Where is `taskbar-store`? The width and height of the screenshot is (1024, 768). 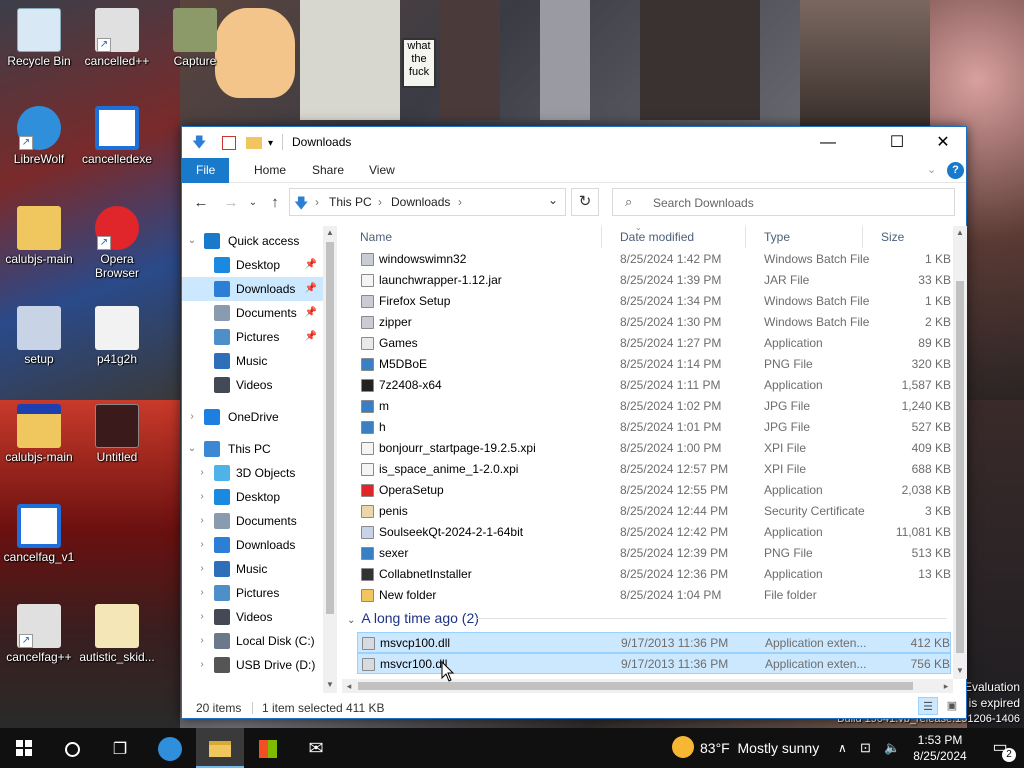
taskbar-store is located at coordinates (268, 748).